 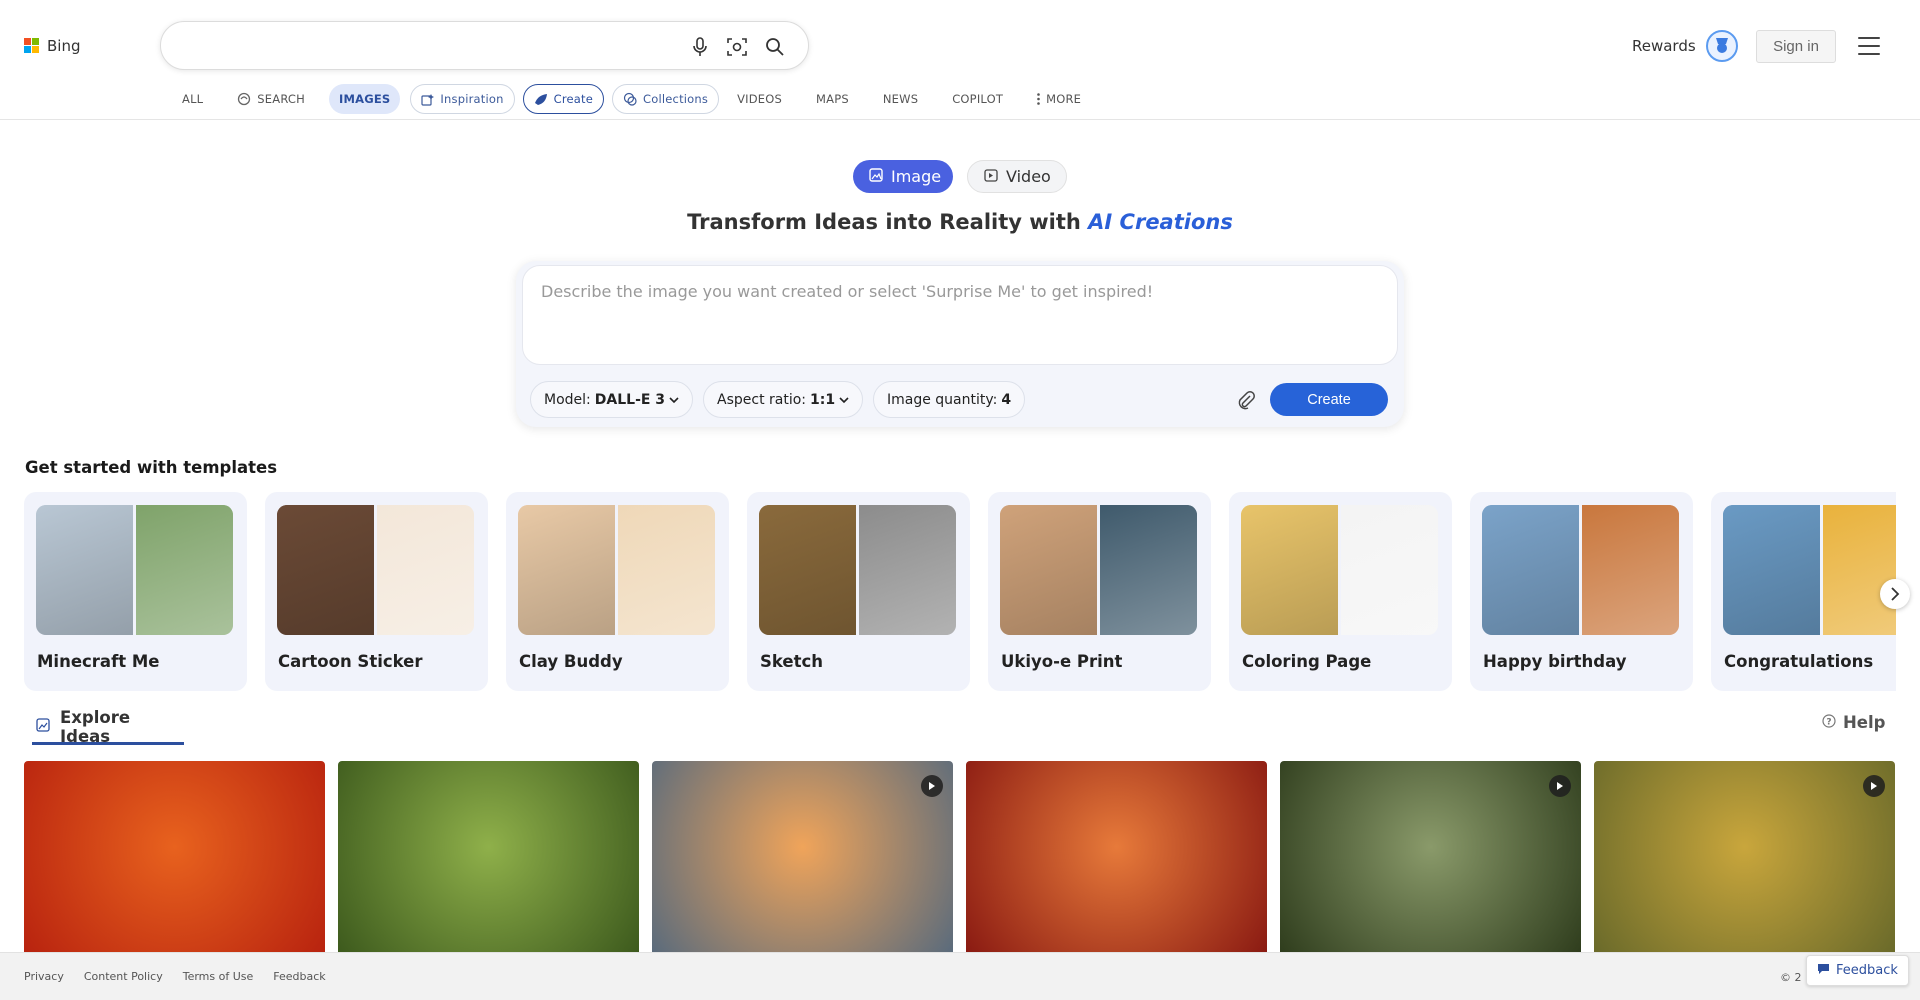 What do you see at coordinates (1895, 594) in the screenshot?
I see `carousel-next-arrow-icon` at bounding box center [1895, 594].